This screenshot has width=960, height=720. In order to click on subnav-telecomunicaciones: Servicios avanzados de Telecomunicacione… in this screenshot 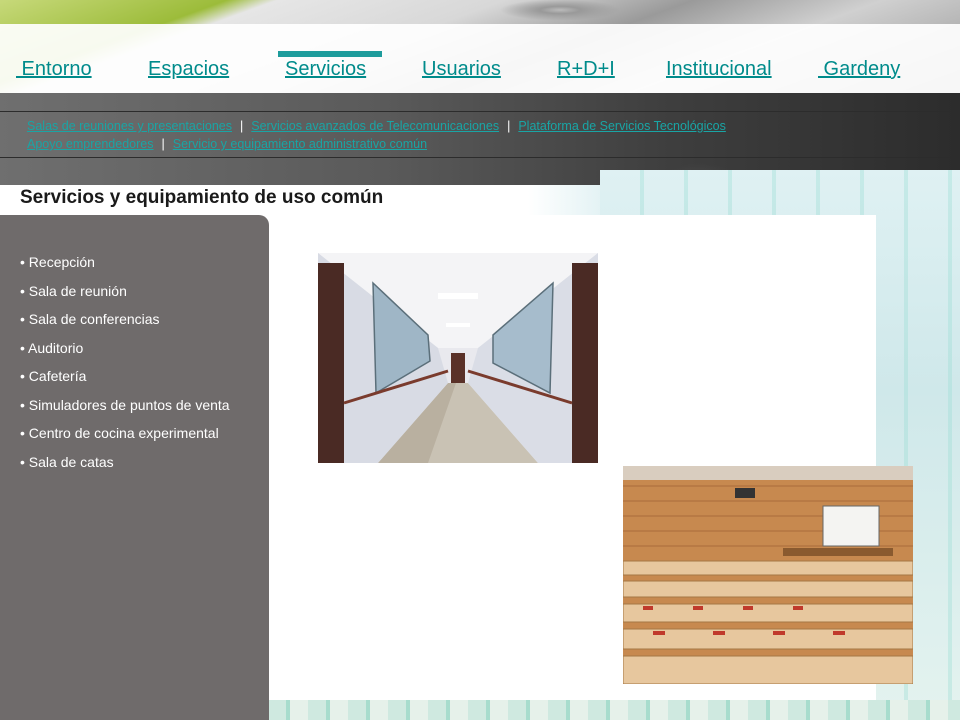, I will do `click(375, 126)`.